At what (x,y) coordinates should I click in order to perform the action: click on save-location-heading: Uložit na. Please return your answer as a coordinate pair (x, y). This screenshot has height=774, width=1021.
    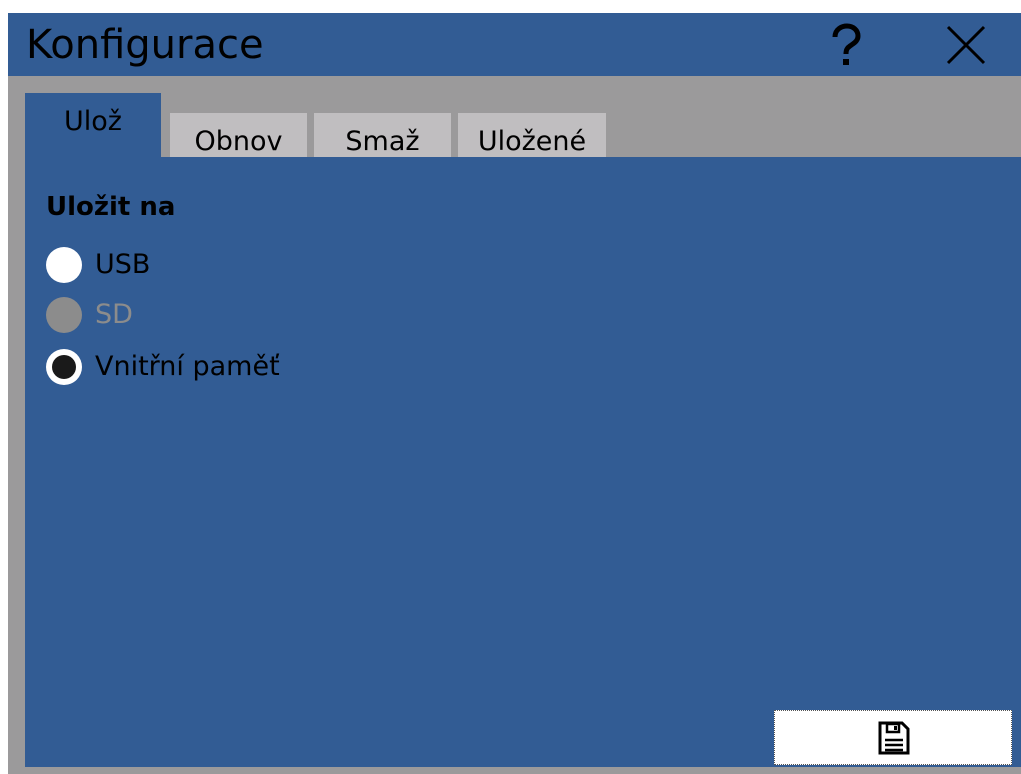
    Looking at the image, I should click on (111, 207).